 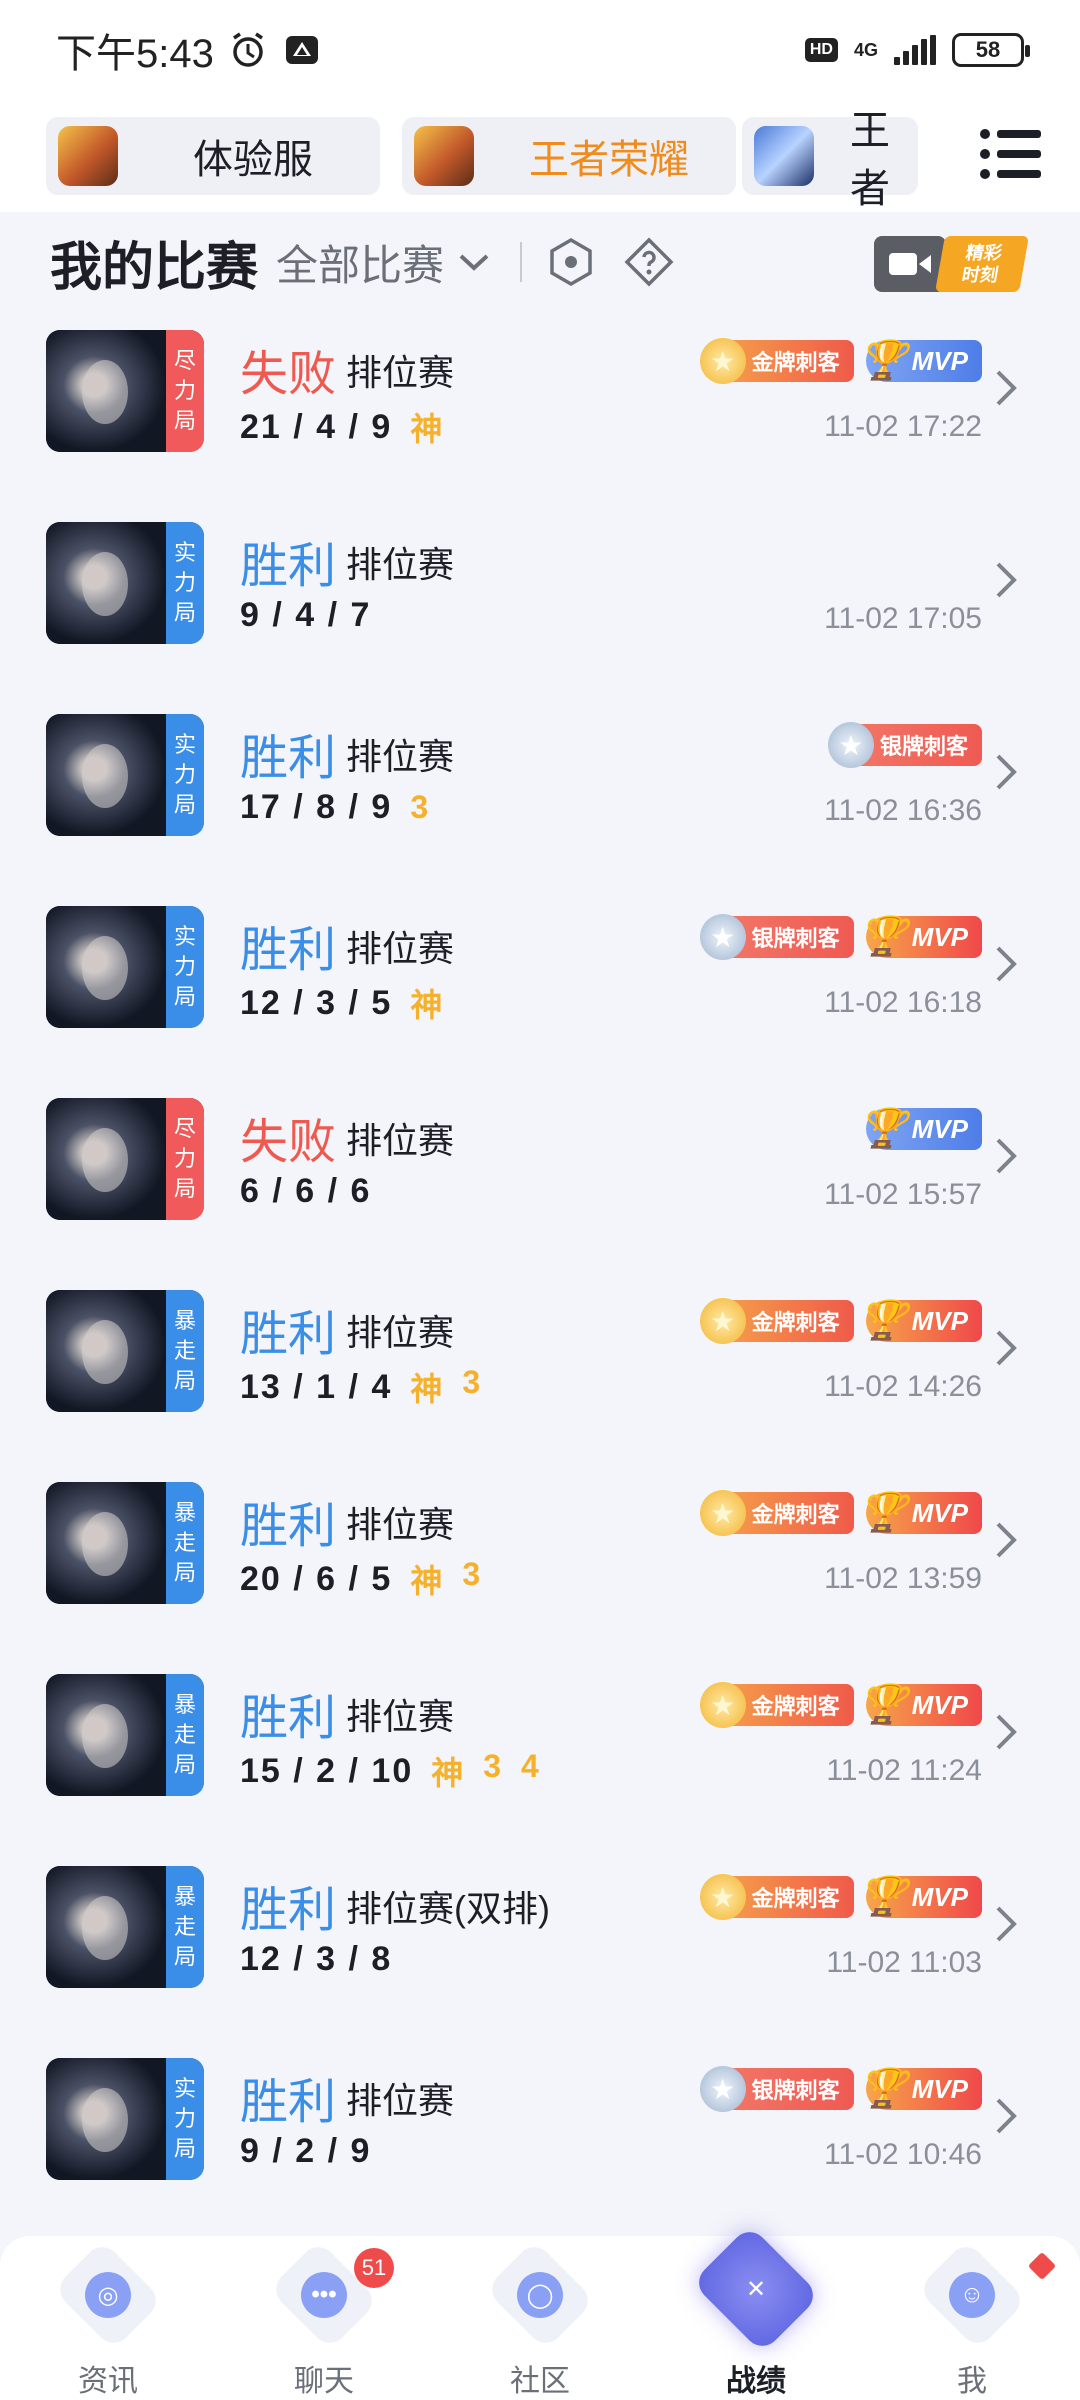 I want to click on bottom-navigation: ◎ 资讯 ••• 聊天 51 ◯ 社区 ✕ 战绩 ☺ 我, so click(x=540, y=2312).